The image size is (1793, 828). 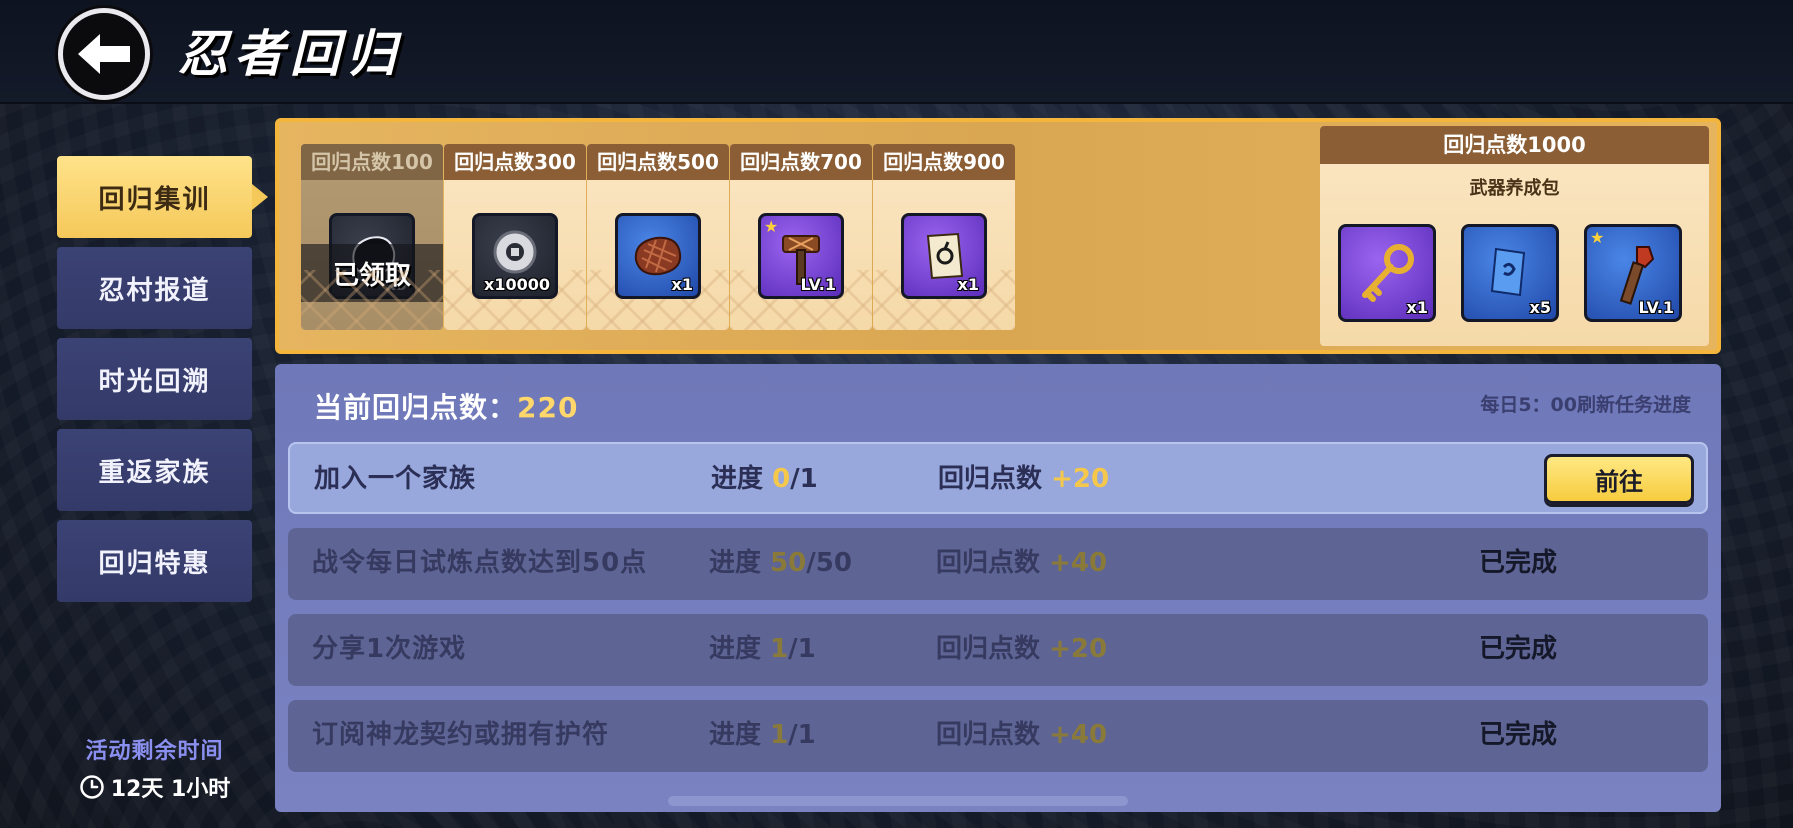 I want to click on sidebar-item-return-deals: 回归特惠, so click(x=154, y=561).